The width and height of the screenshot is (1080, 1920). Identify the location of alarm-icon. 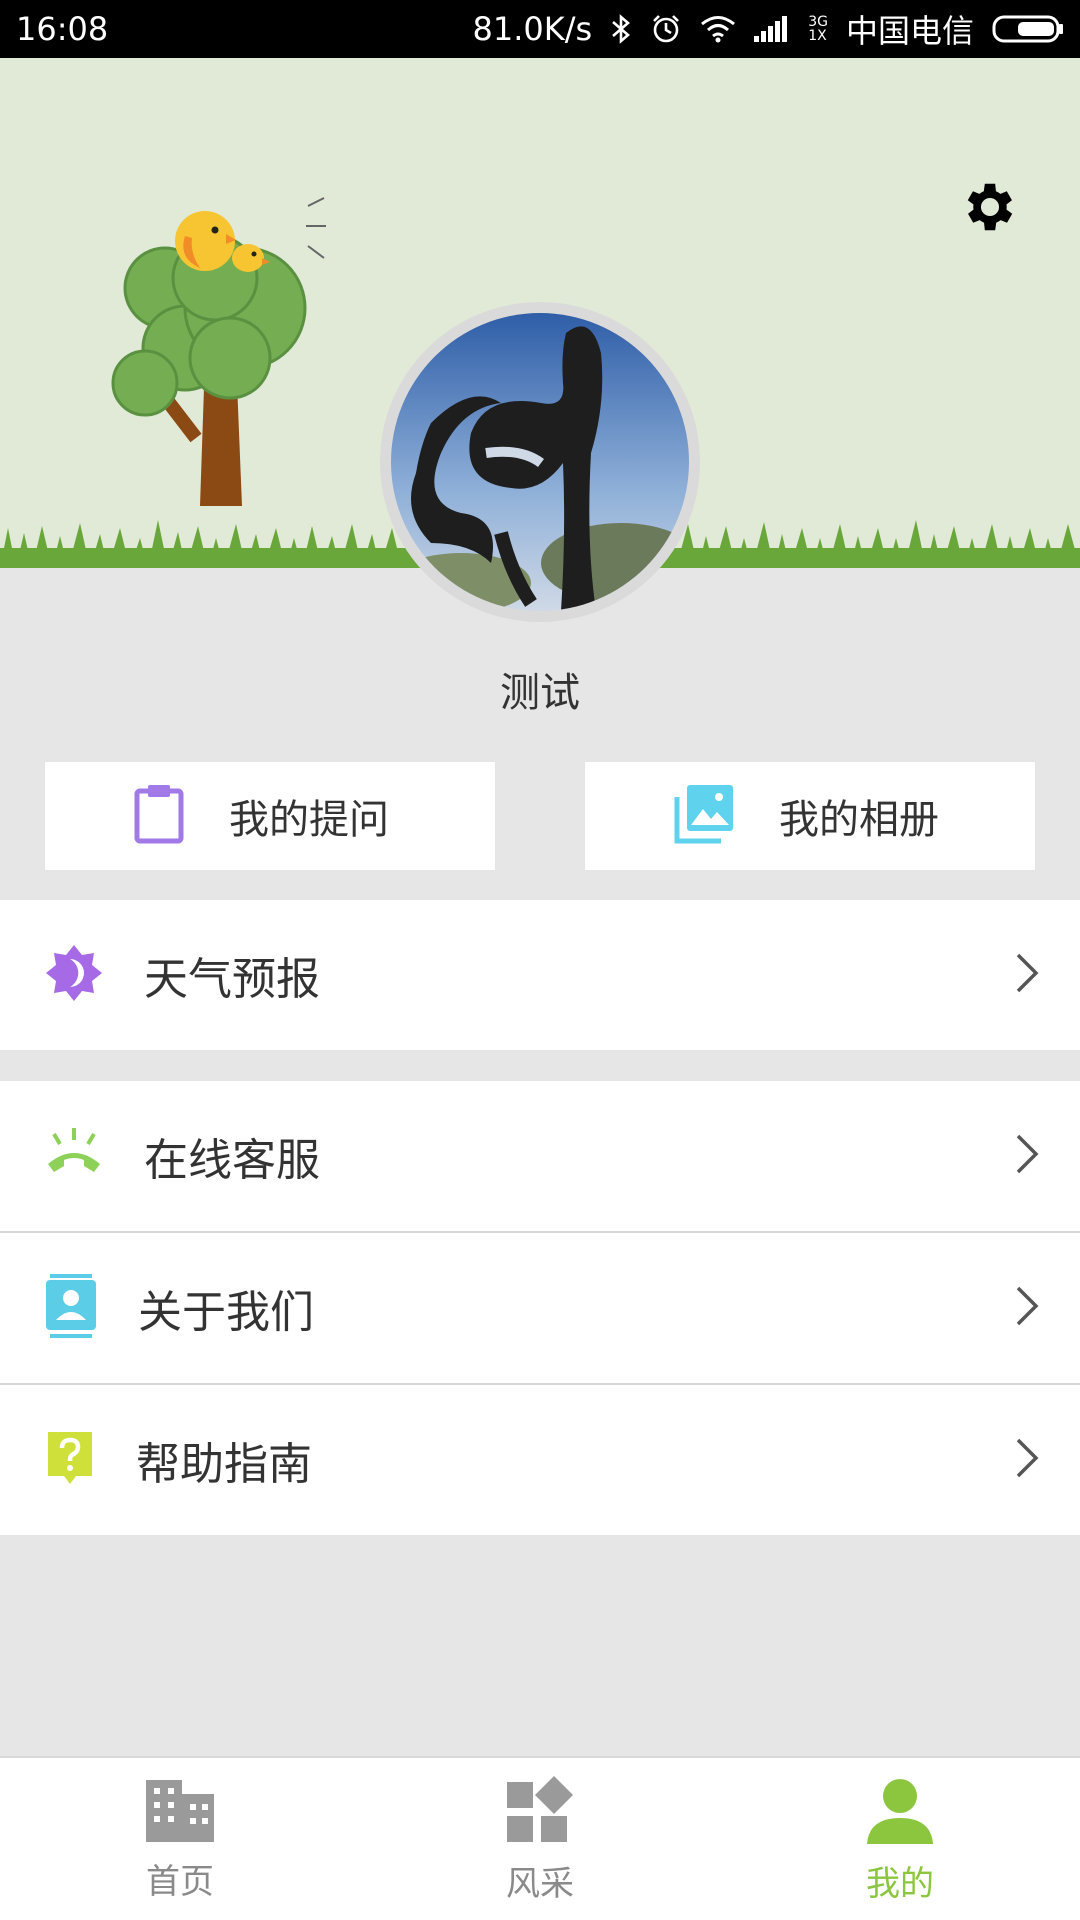
(666, 29).